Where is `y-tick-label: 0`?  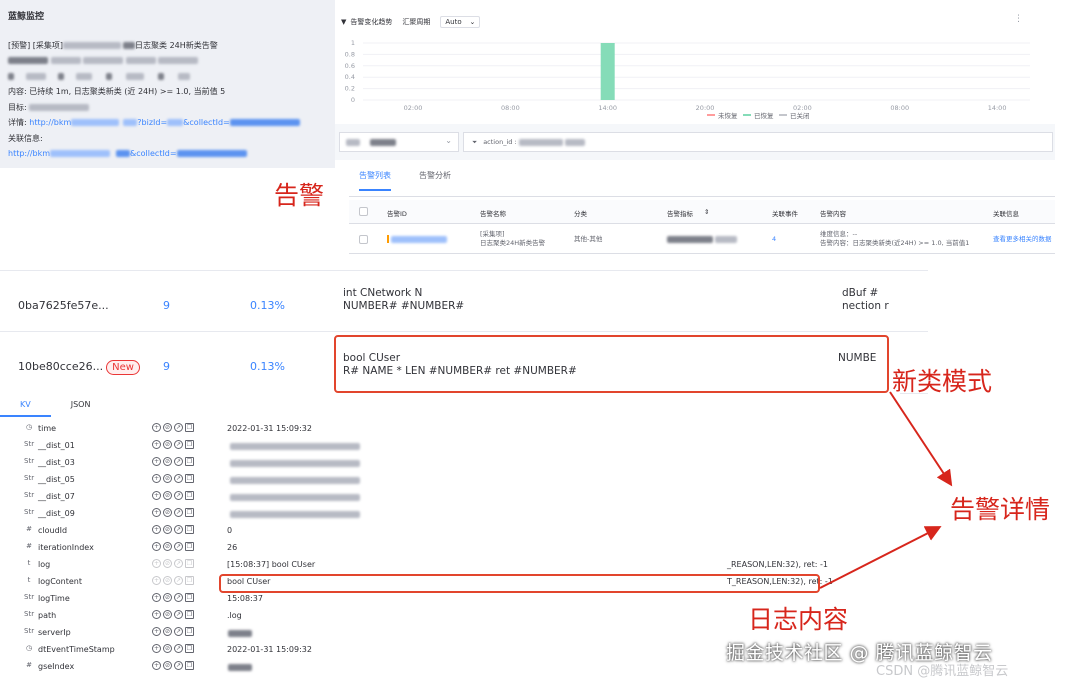
y-tick-label: 0 is located at coordinates (353, 100).